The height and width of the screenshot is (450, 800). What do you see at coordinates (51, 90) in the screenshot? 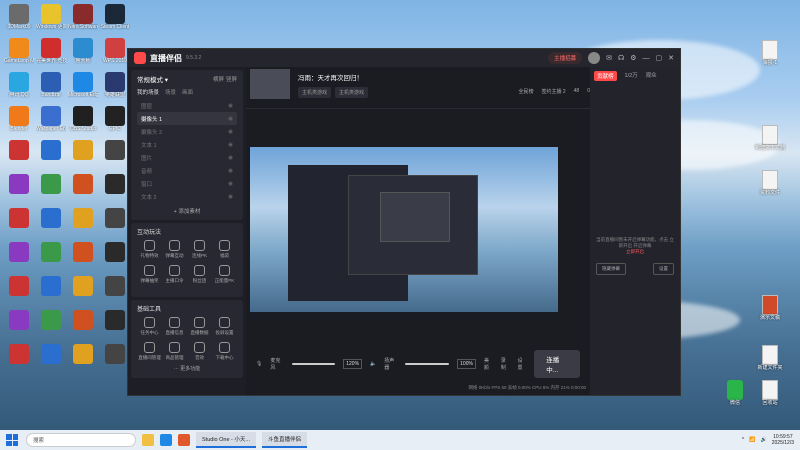
I see `desktop-icon: Bandizip` at bounding box center [51, 90].